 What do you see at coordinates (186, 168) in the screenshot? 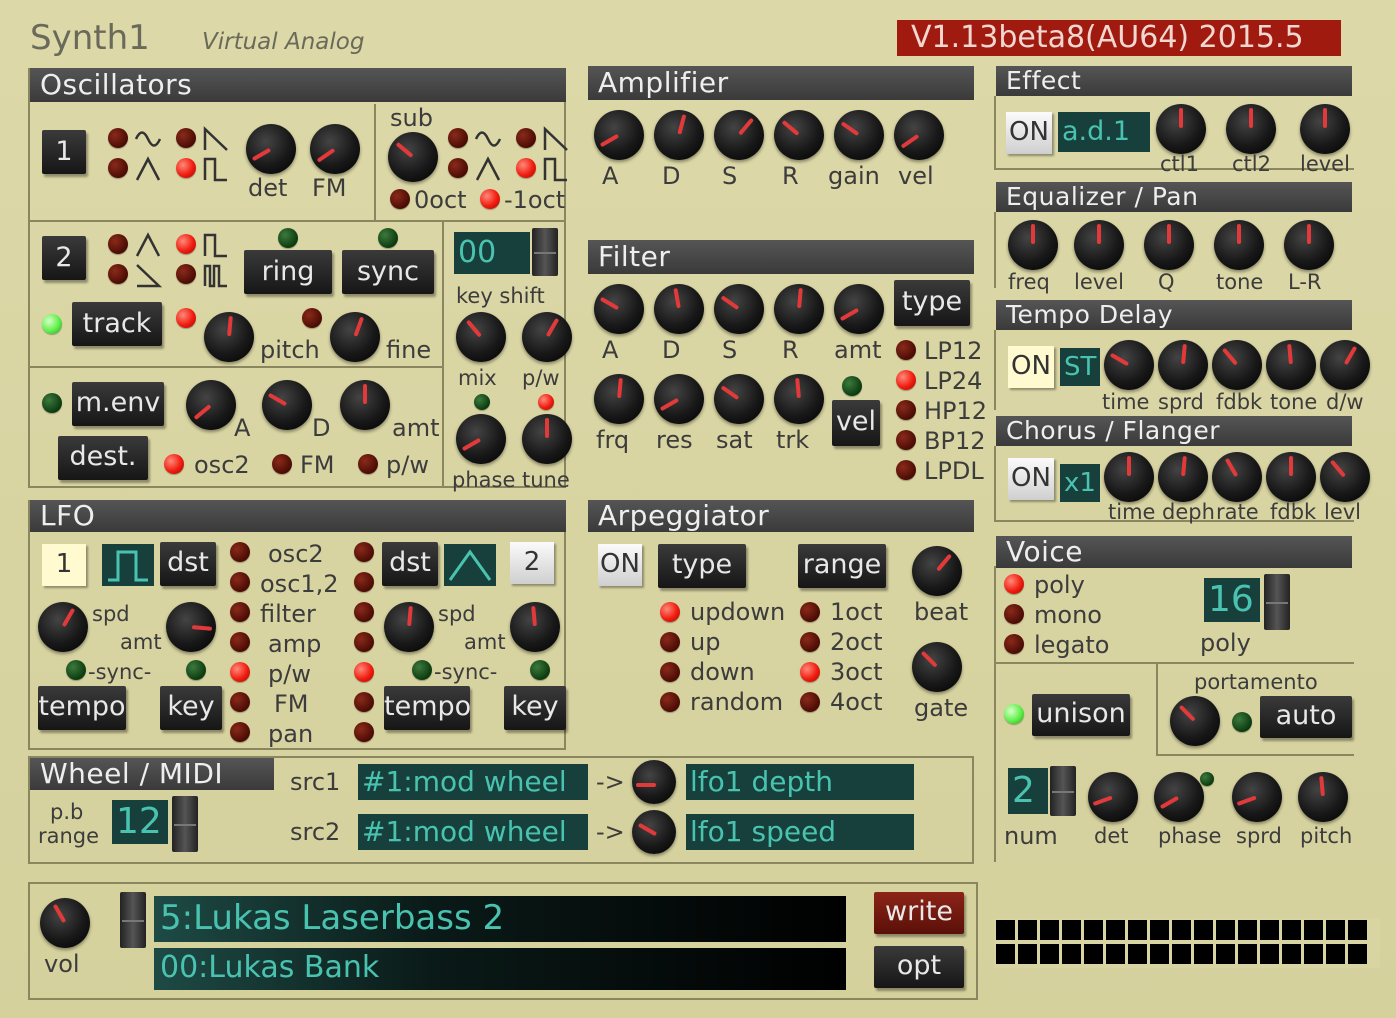
I see `osc1-wave-square-led` at bounding box center [186, 168].